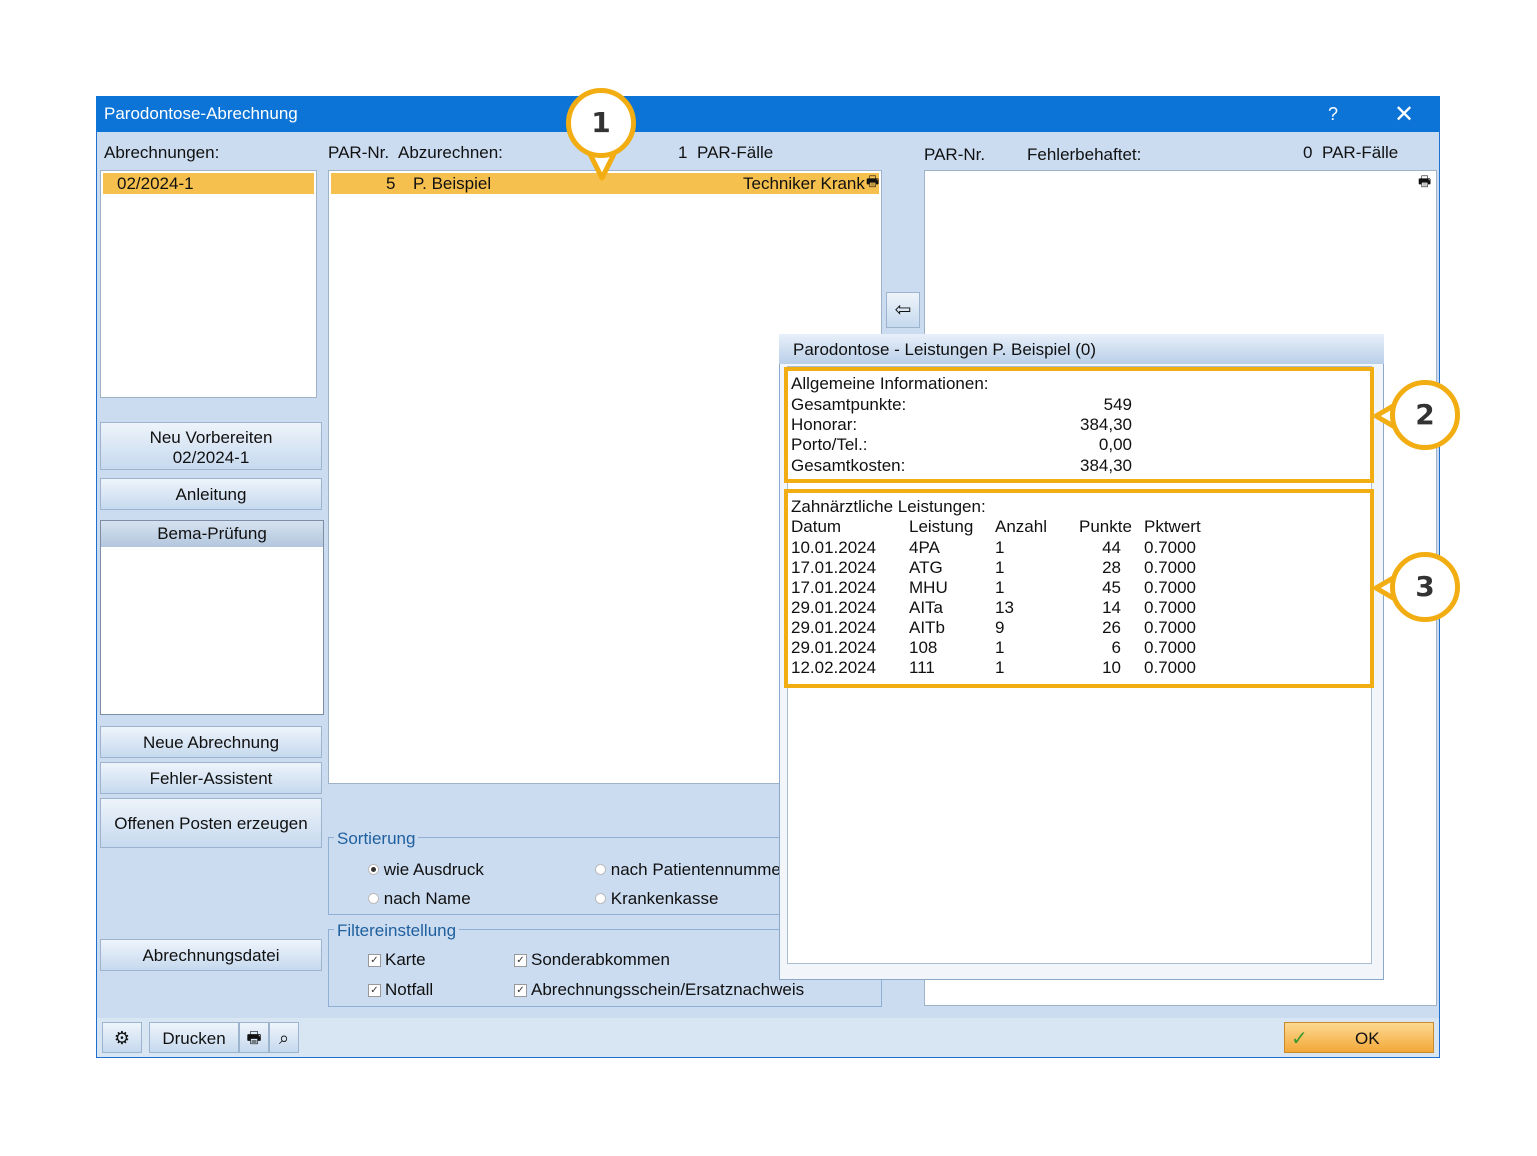 Image resolution: width=1537 pixels, height=1156 pixels. What do you see at coordinates (208, 284) in the screenshot?
I see `abrechnungen-list: 02/2024-1` at bounding box center [208, 284].